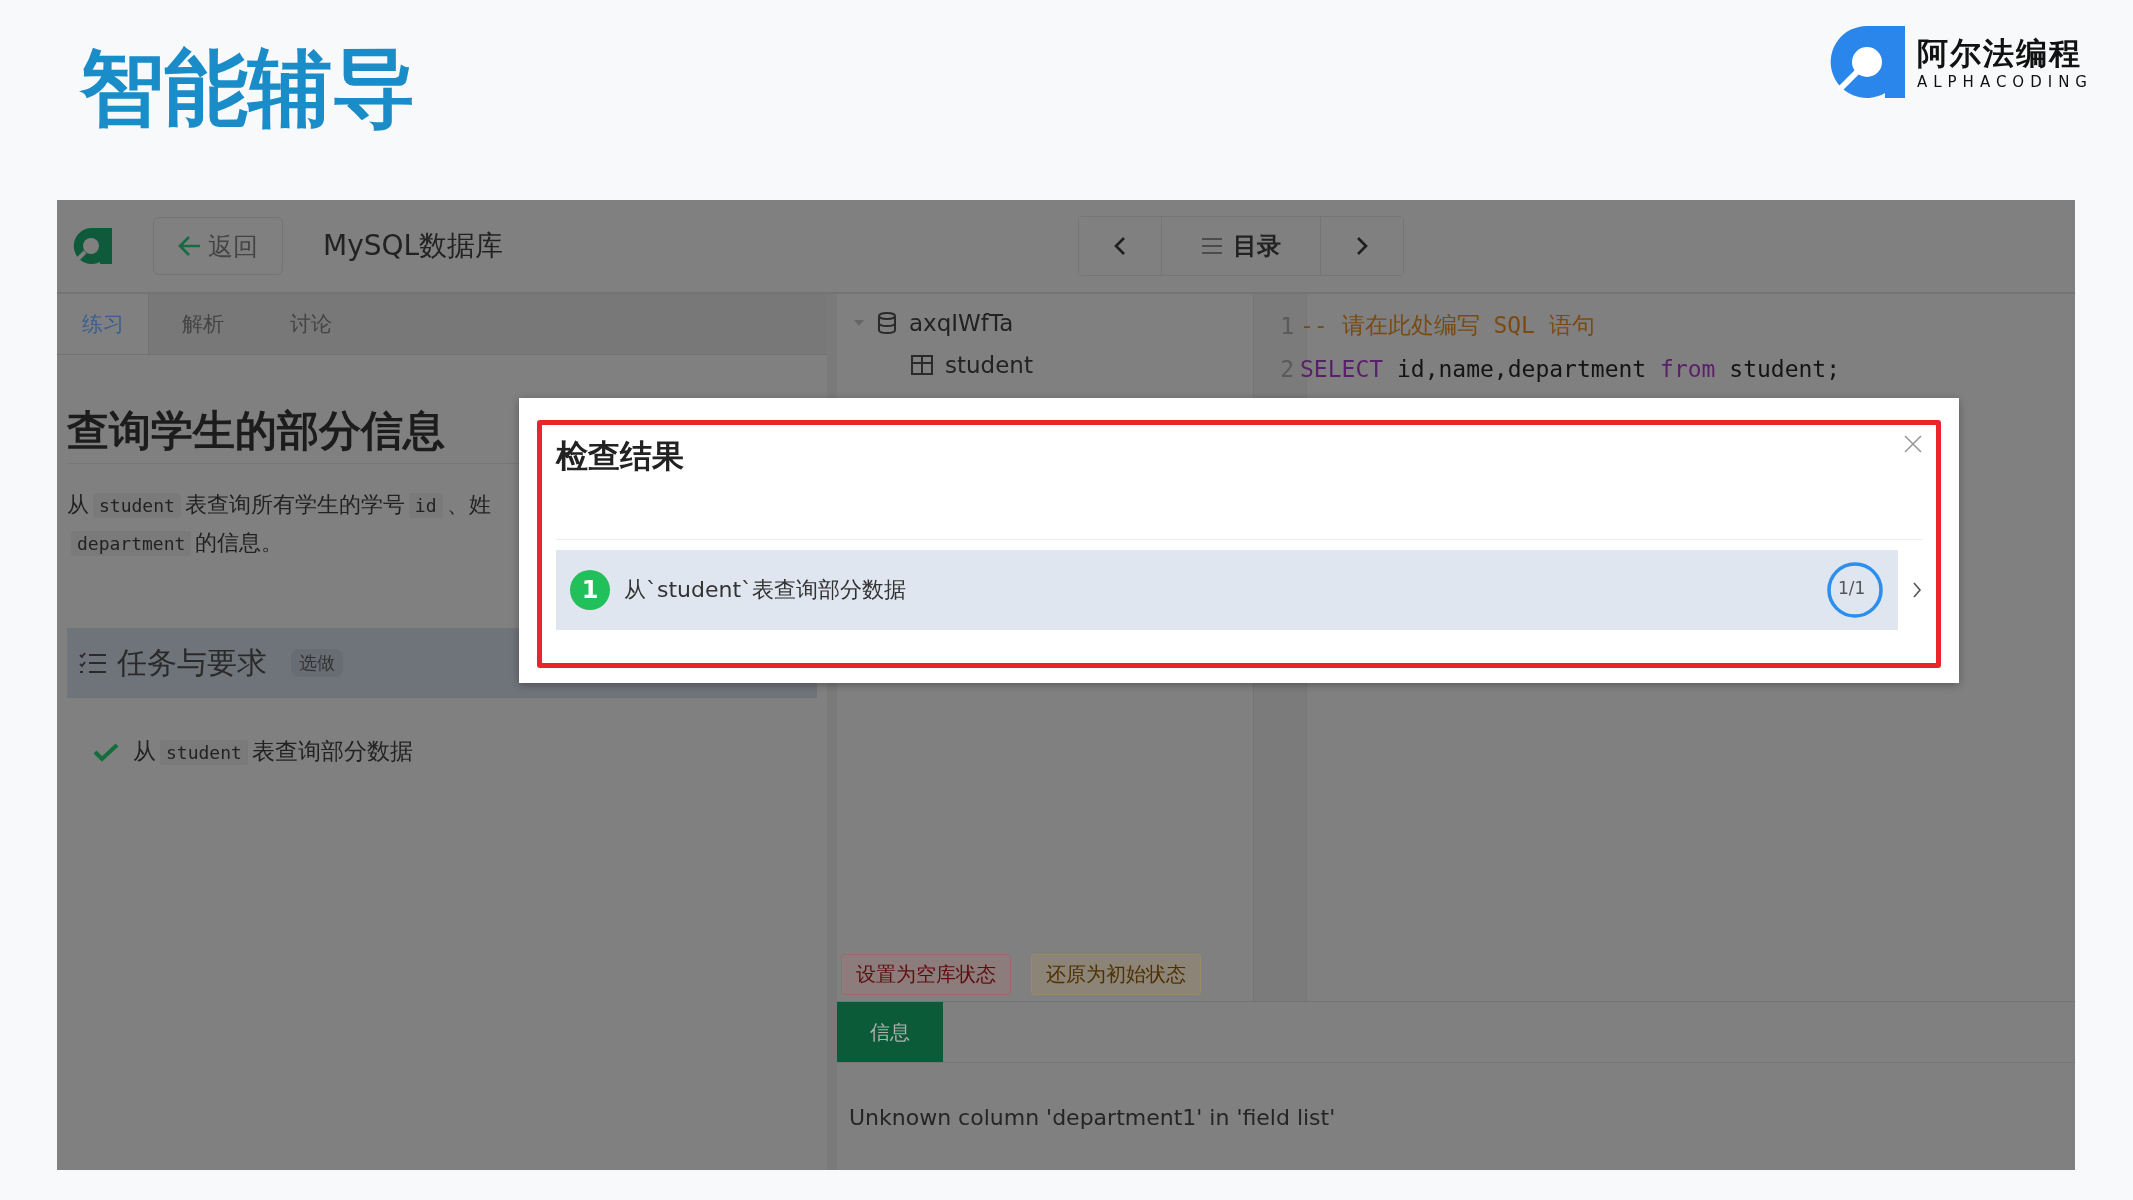  Describe the element at coordinates (1570, 368) in the screenshot. I see `code-line: SELECT id,name,department from student;` at that location.